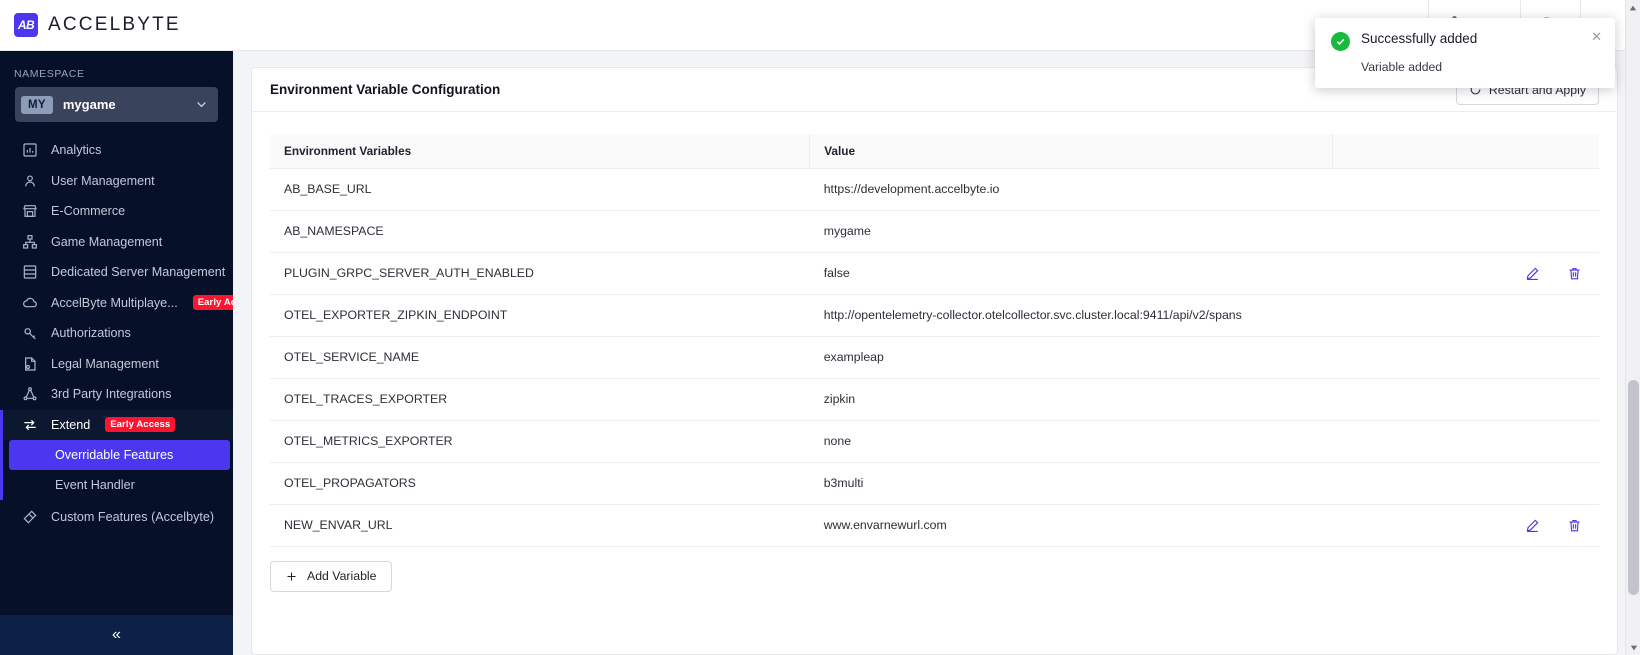 Image resolution: width=1640 pixels, height=655 pixels. I want to click on transfer-icon, so click(30, 425).